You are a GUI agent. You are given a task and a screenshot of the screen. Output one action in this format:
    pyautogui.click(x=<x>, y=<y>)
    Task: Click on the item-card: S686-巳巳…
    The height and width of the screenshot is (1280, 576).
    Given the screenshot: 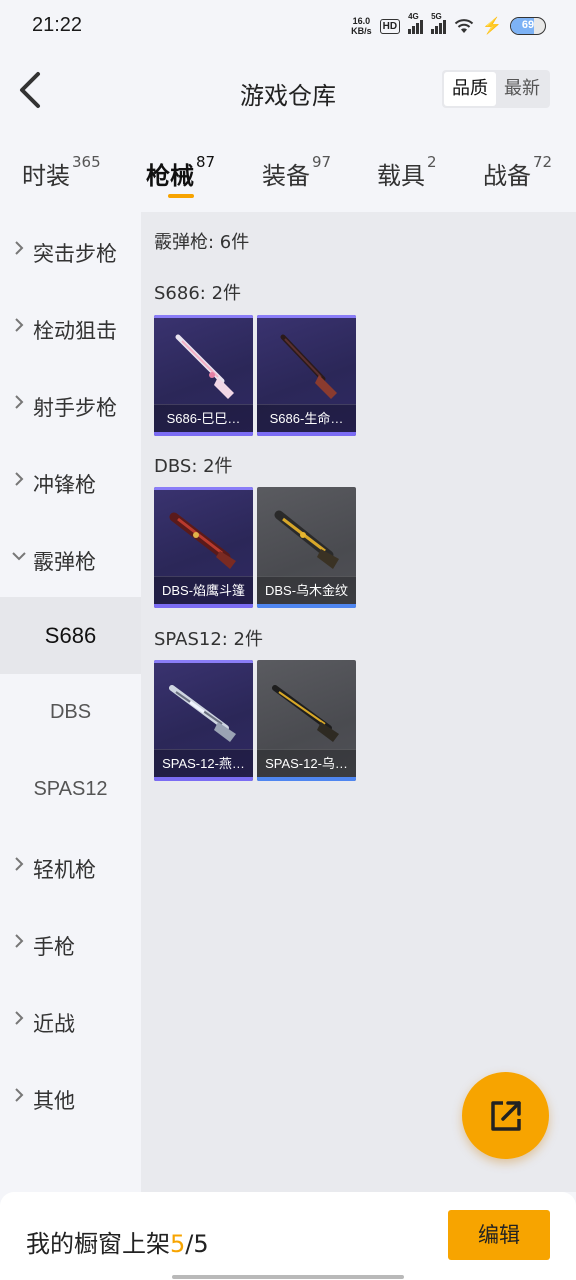 What is the action you would take?
    pyautogui.click(x=203, y=375)
    